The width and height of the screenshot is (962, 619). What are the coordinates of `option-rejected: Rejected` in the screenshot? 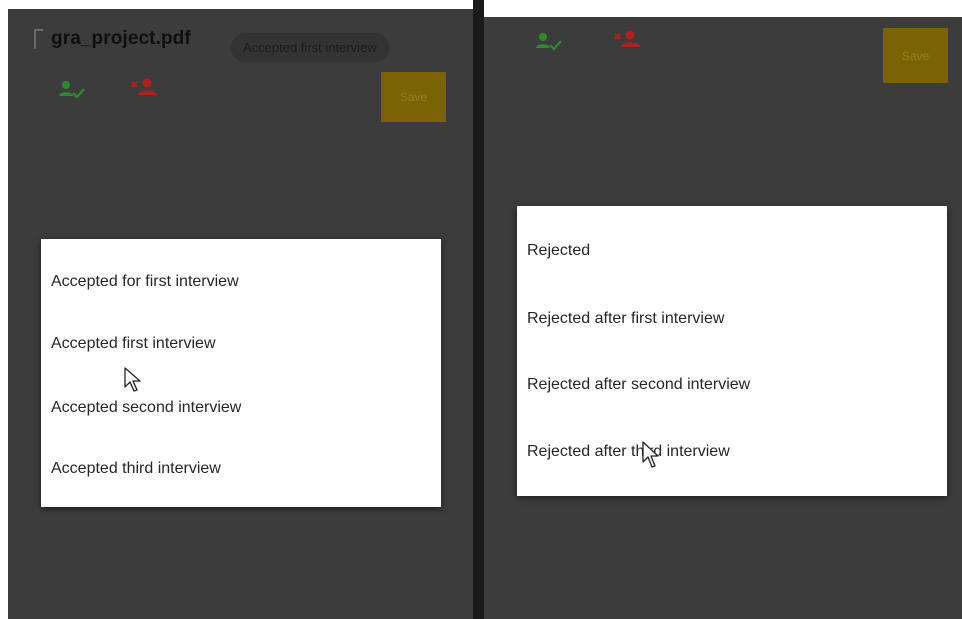 It's located at (558, 251).